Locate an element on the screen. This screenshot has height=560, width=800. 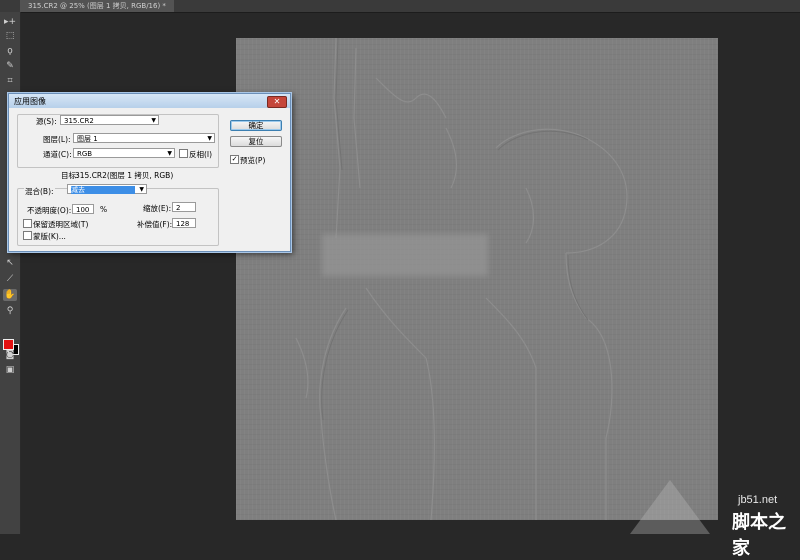
source-label: 源(S): is located at coordinates (46, 121).